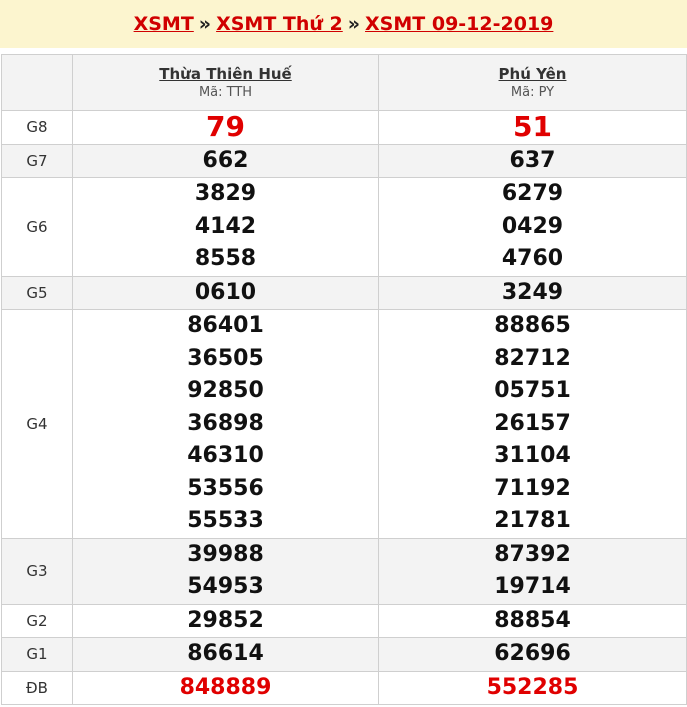 The width and height of the screenshot is (687, 707). What do you see at coordinates (225, 258) in the screenshot?
I see `prize-number: 8558` at bounding box center [225, 258].